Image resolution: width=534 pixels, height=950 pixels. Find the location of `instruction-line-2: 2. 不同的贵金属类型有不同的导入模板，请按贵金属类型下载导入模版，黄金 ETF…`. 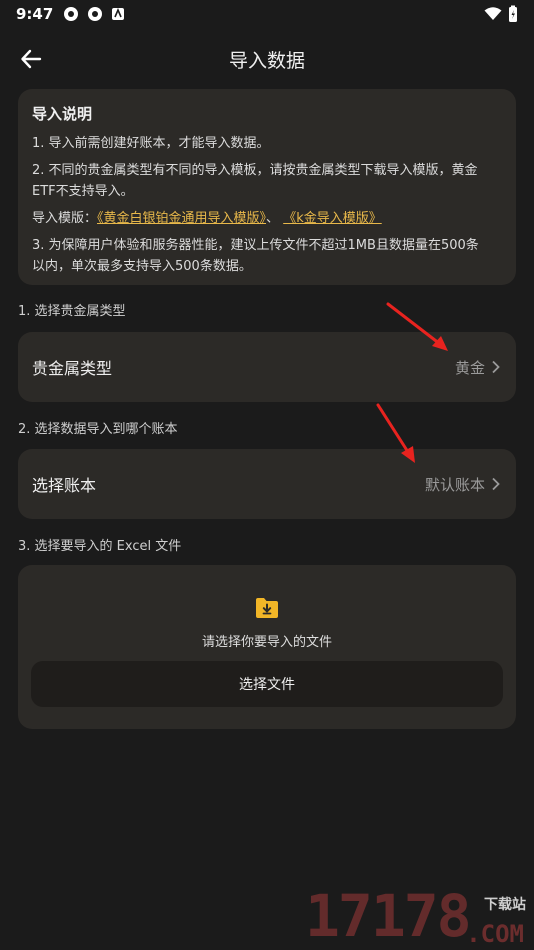

instruction-line-2: 2. 不同的贵金属类型有不同的导入模板，请按贵金属类型下载导入模版，黄金 ETF… is located at coordinates (267, 181).